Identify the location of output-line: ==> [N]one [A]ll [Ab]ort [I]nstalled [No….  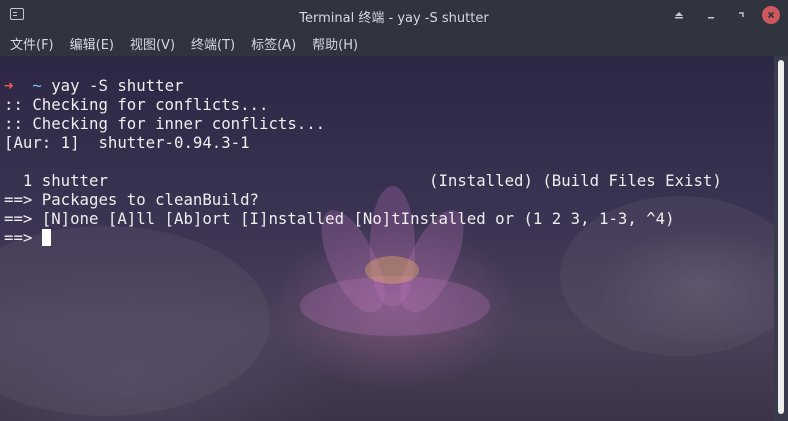
(339, 218).